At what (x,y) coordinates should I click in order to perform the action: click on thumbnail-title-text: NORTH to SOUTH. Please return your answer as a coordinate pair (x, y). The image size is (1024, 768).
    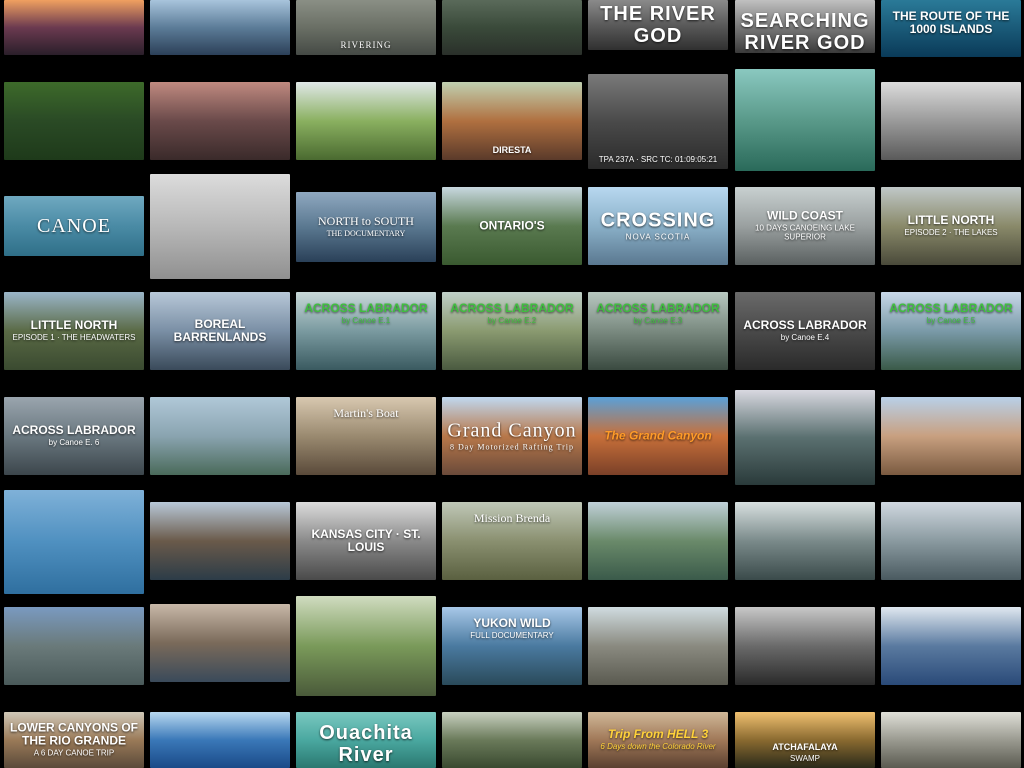
    Looking at the image, I should click on (366, 221).